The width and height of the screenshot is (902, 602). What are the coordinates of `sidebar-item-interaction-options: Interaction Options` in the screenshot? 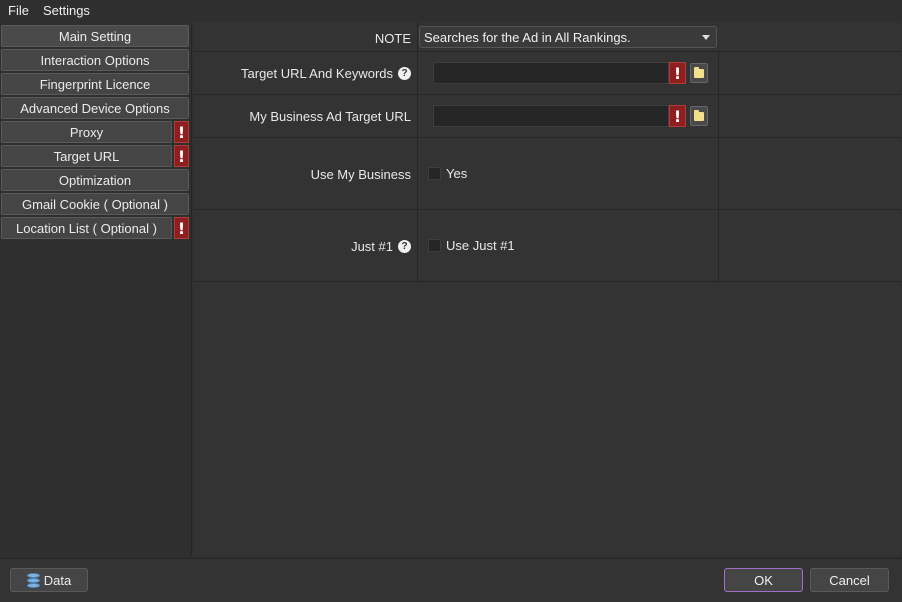 It's located at (95, 60).